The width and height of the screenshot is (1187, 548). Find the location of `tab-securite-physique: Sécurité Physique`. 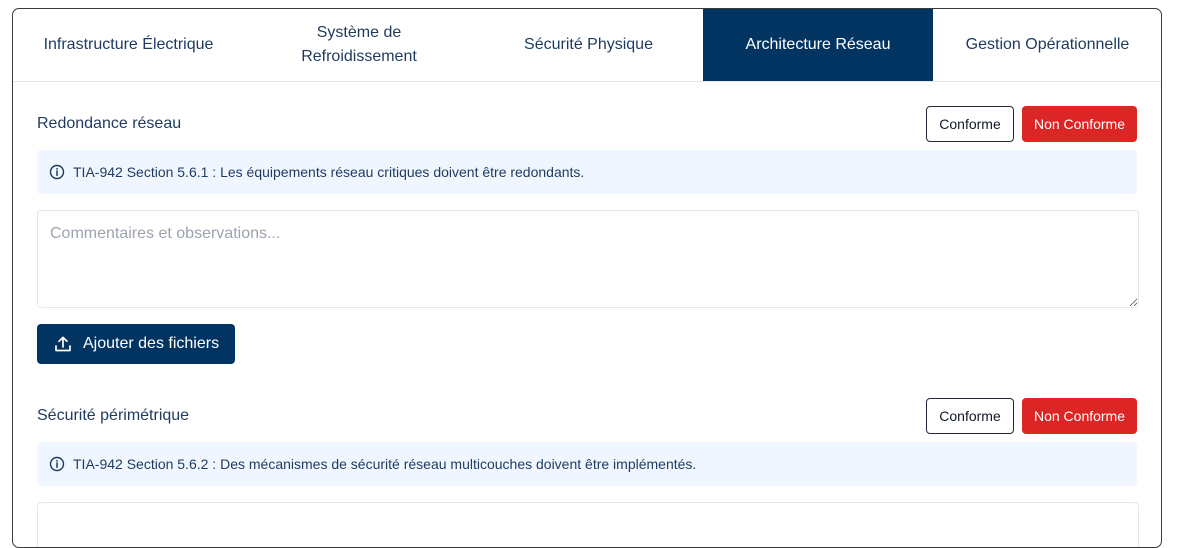

tab-securite-physique: Sécurité Physique is located at coordinates (588, 45).